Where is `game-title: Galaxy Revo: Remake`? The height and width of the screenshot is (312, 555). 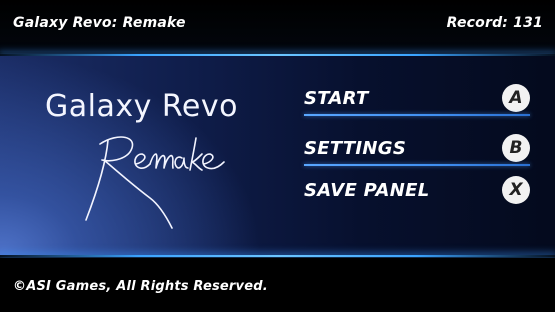 game-title: Galaxy Revo: Remake is located at coordinates (99, 23).